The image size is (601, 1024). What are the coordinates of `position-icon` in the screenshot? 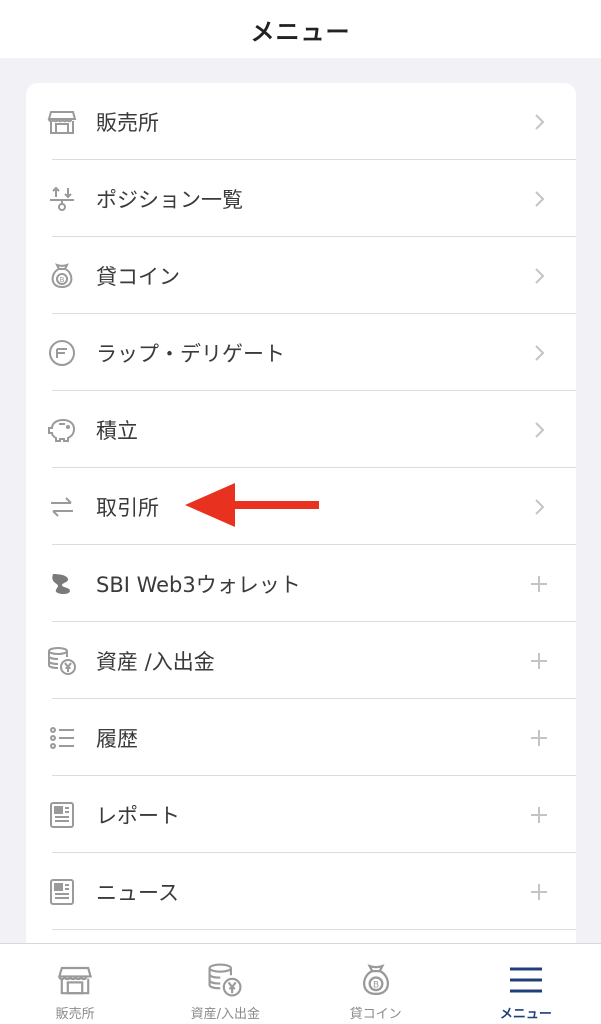 It's located at (62, 199).